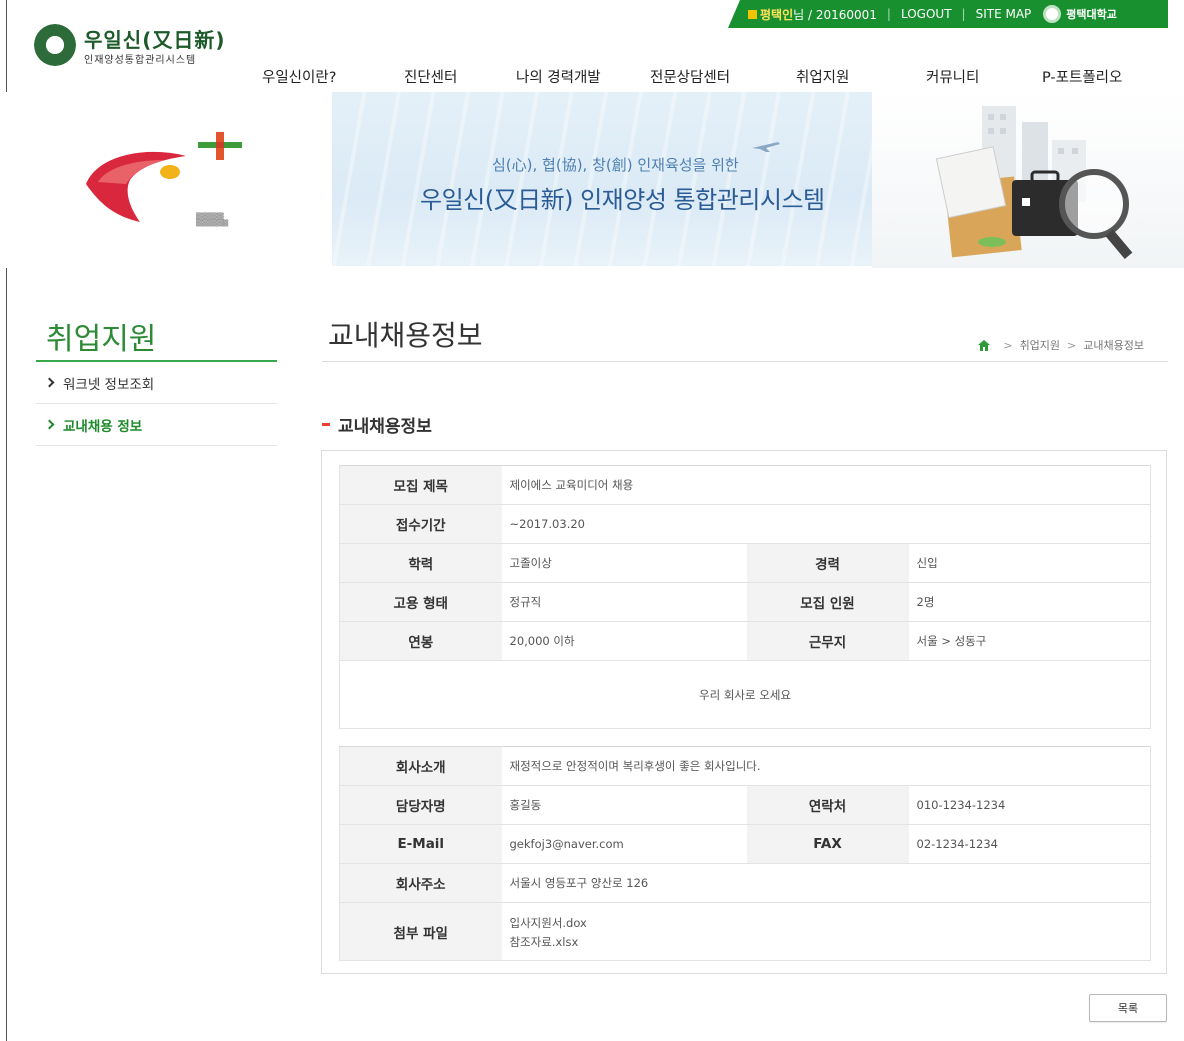 This screenshot has height=1041, width=1184. I want to click on section-title: 교내채용정보, so click(377, 424).